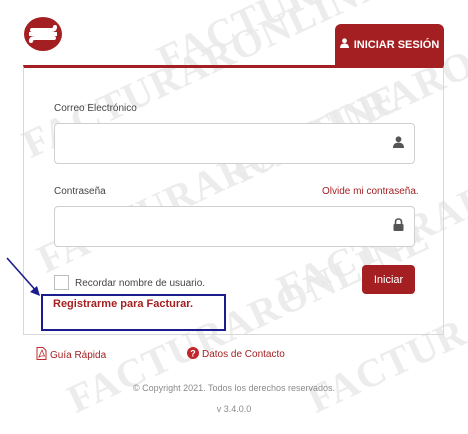 The width and height of the screenshot is (468, 434). I want to click on lock-icon, so click(398, 226).